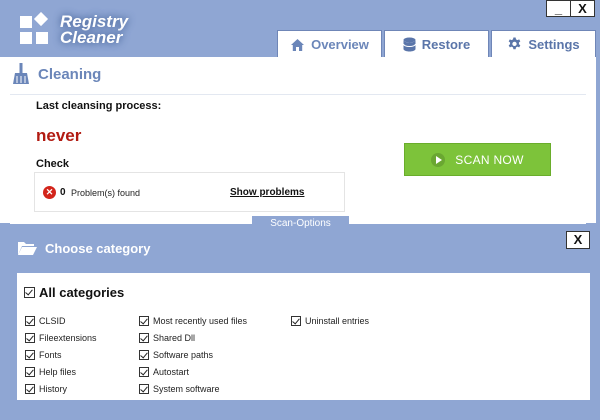 The image size is (600, 420). I want to click on category-option-label: Fonts, so click(50, 355).